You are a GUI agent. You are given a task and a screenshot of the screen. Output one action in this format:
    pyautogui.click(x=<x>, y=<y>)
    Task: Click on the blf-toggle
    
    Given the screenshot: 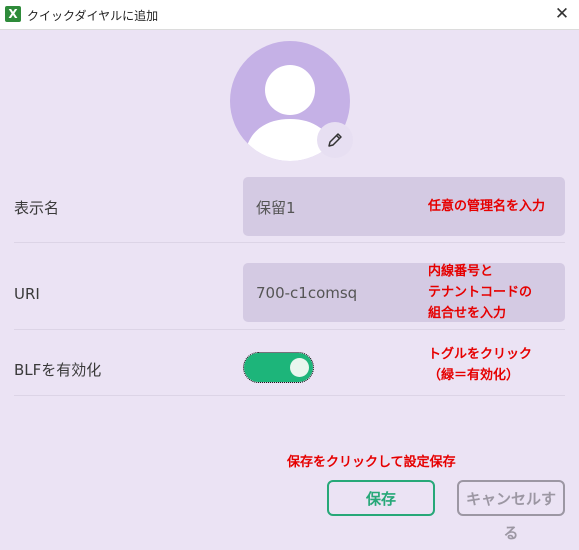 What is the action you would take?
    pyautogui.click(x=278, y=367)
    